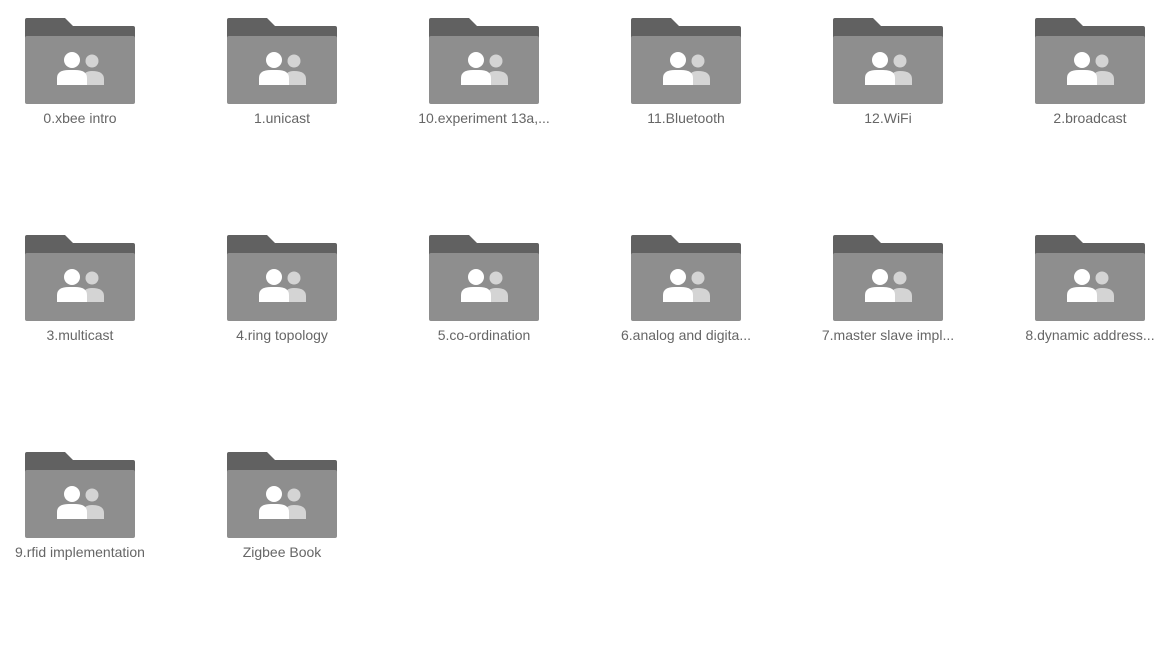 The width and height of the screenshot is (1168, 669). I want to click on folder-label: 2.broadcast, so click(1090, 118).